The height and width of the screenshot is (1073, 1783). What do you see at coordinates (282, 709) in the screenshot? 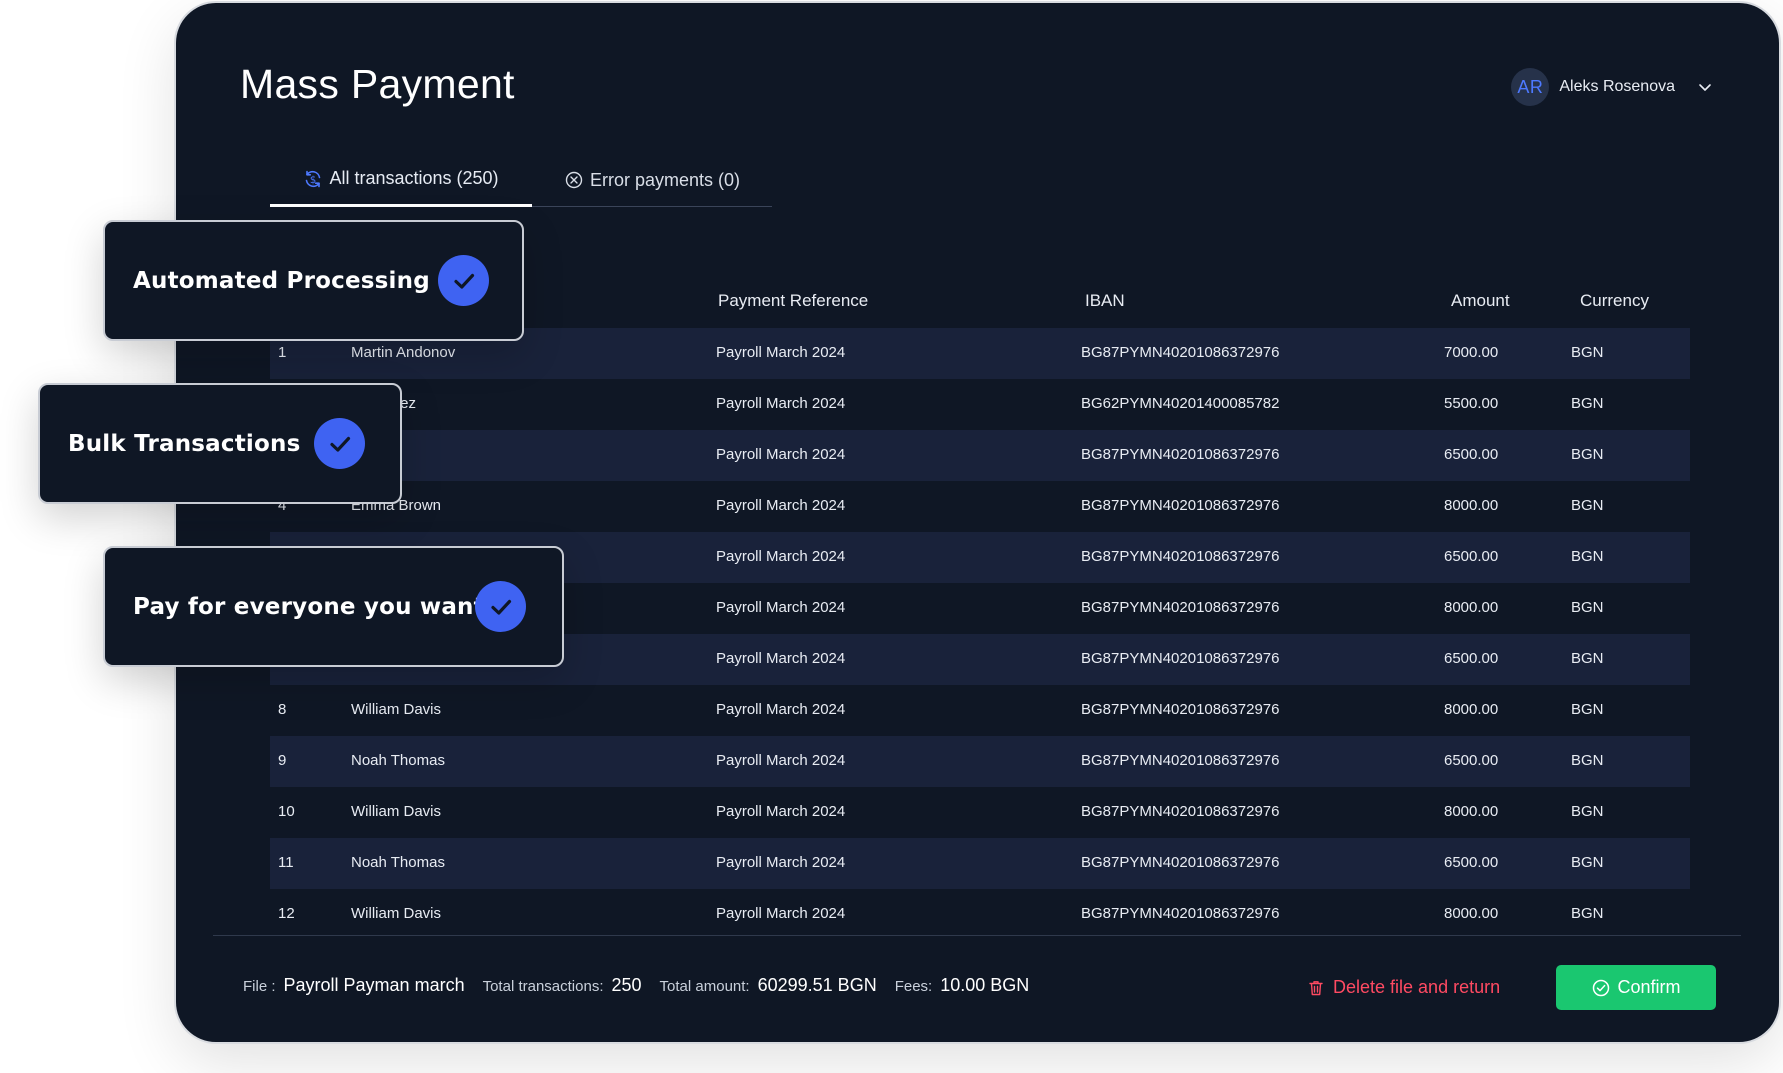
I see `row-number: 8` at bounding box center [282, 709].